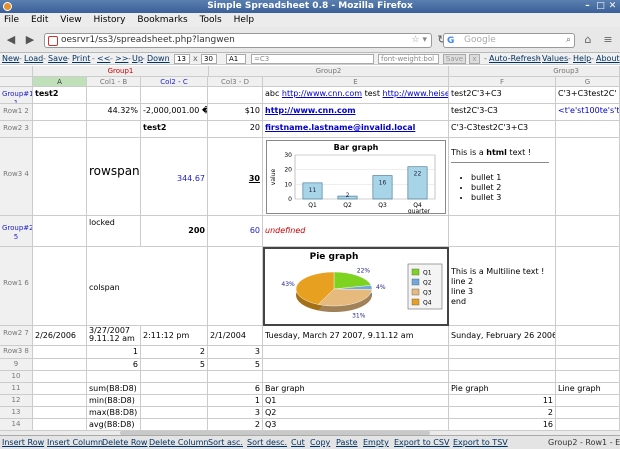  What do you see at coordinates (312, 59) in the screenshot?
I see `formula-input: =C3` at bounding box center [312, 59].